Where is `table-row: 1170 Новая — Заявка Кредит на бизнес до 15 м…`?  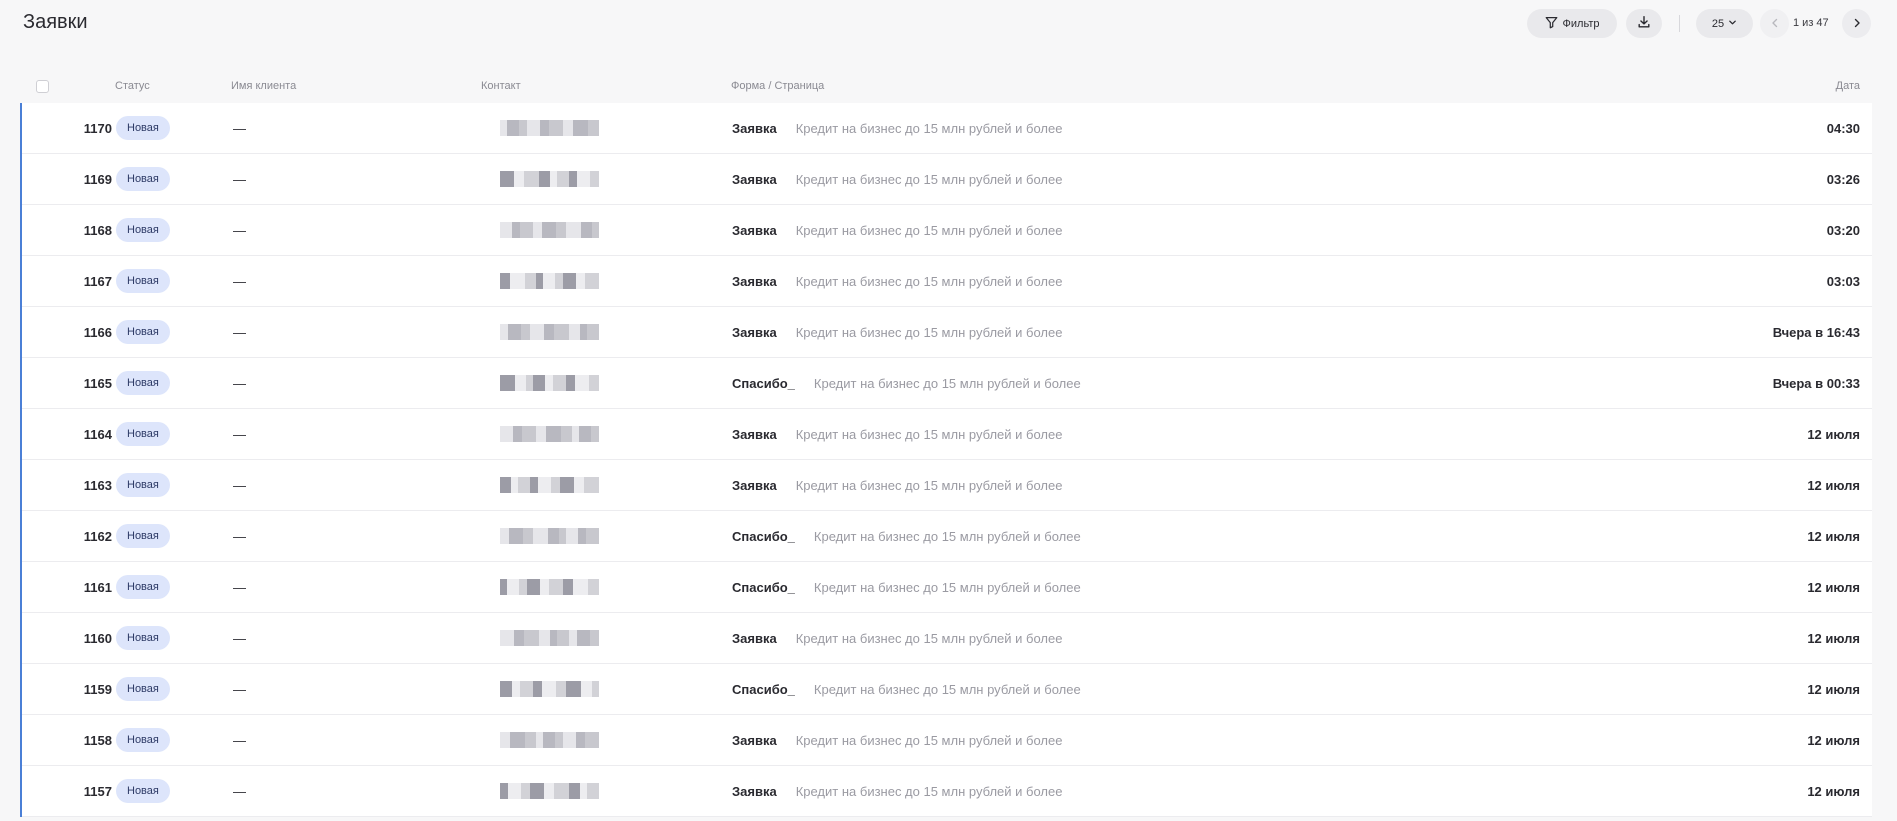
table-row: 1170 Новая — Заявка Кредит на бизнес до 15 м… is located at coordinates (947, 128).